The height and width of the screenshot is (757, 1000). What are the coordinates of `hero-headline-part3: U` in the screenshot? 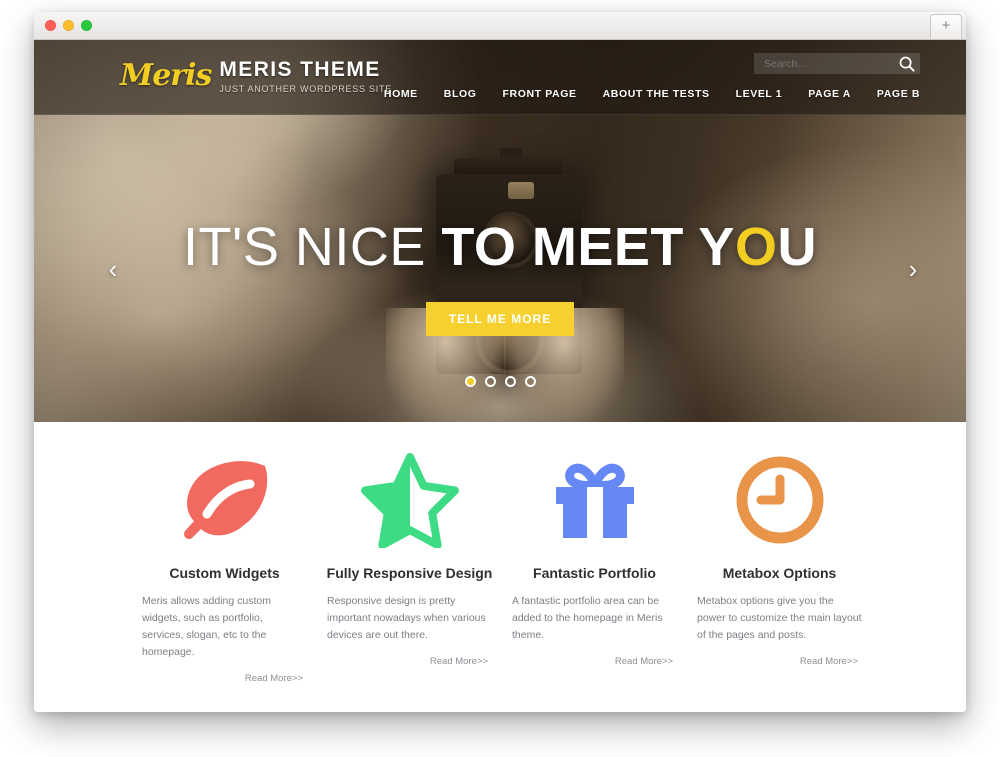 It's located at (797, 247).